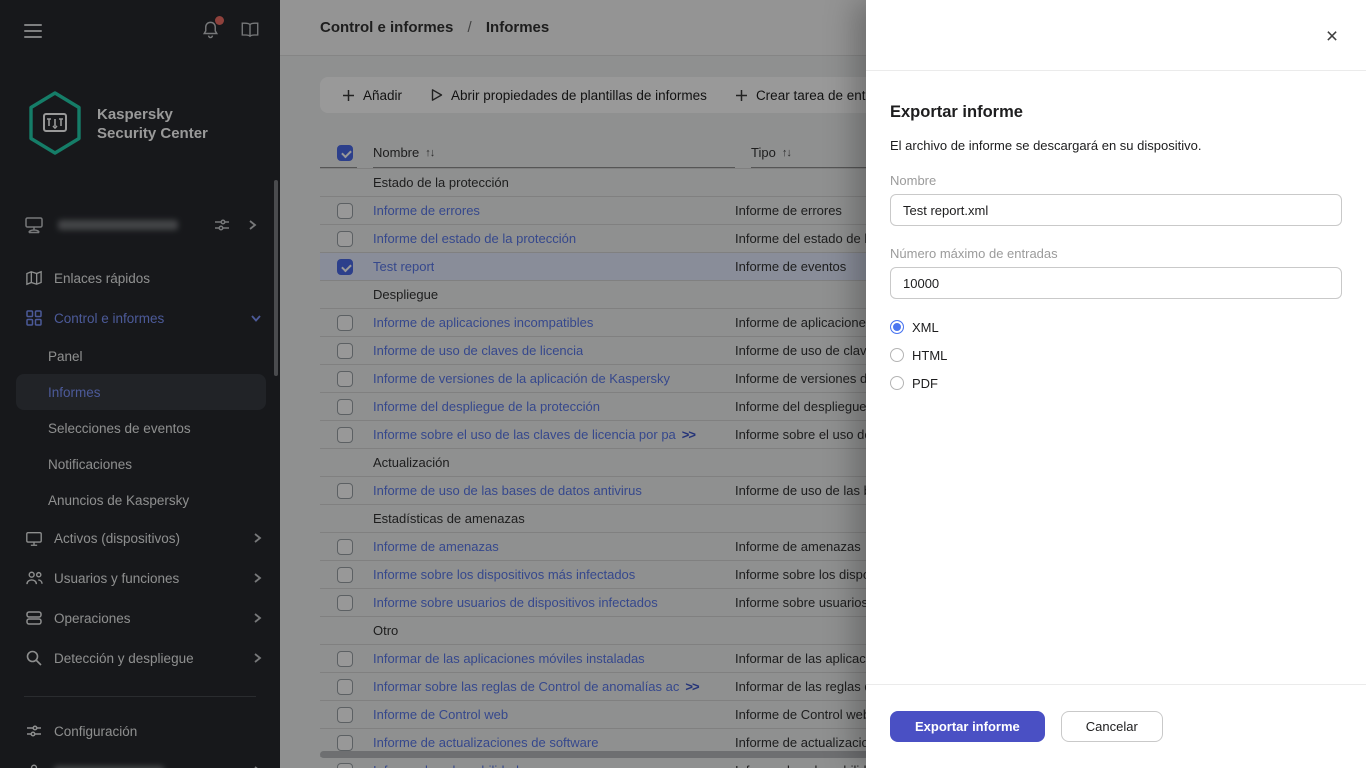  Describe the element at coordinates (974, 253) in the screenshot. I see `max-entries-label: Número máximo de entradas` at that location.